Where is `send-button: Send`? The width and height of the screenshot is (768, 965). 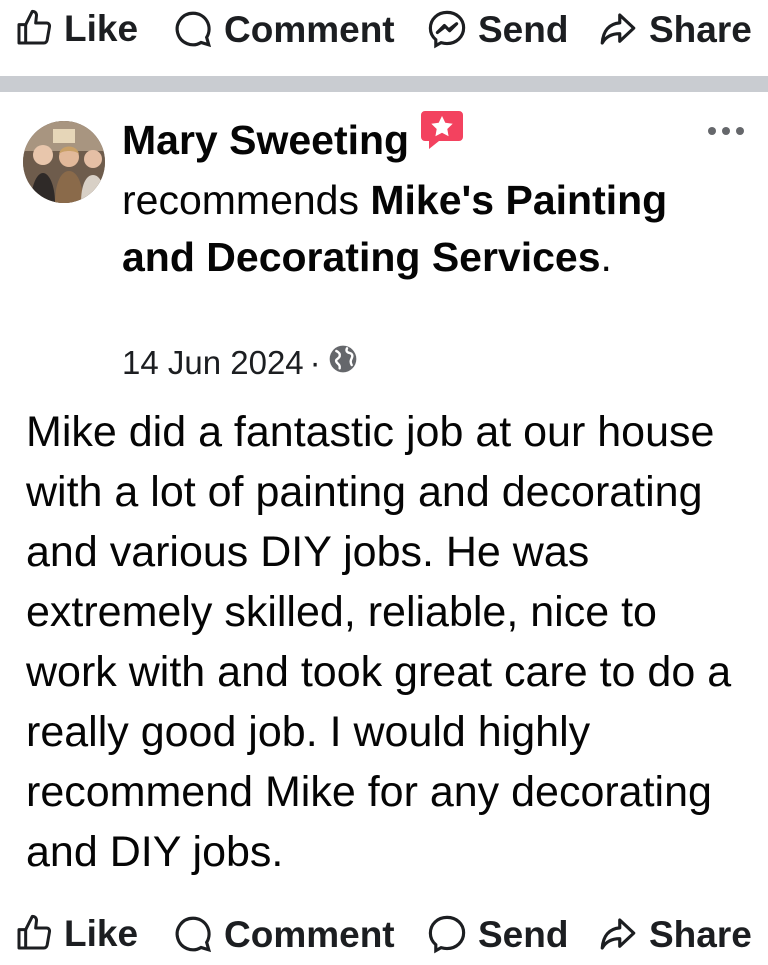 send-button: Send is located at coordinates (497, 29).